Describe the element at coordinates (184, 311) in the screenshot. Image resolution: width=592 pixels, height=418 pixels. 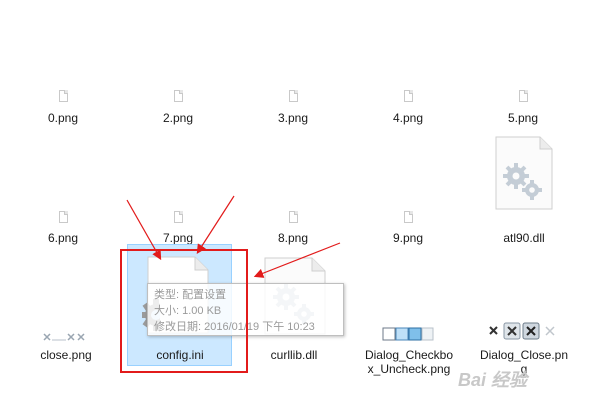
I see `annotation-highlight-box` at that location.